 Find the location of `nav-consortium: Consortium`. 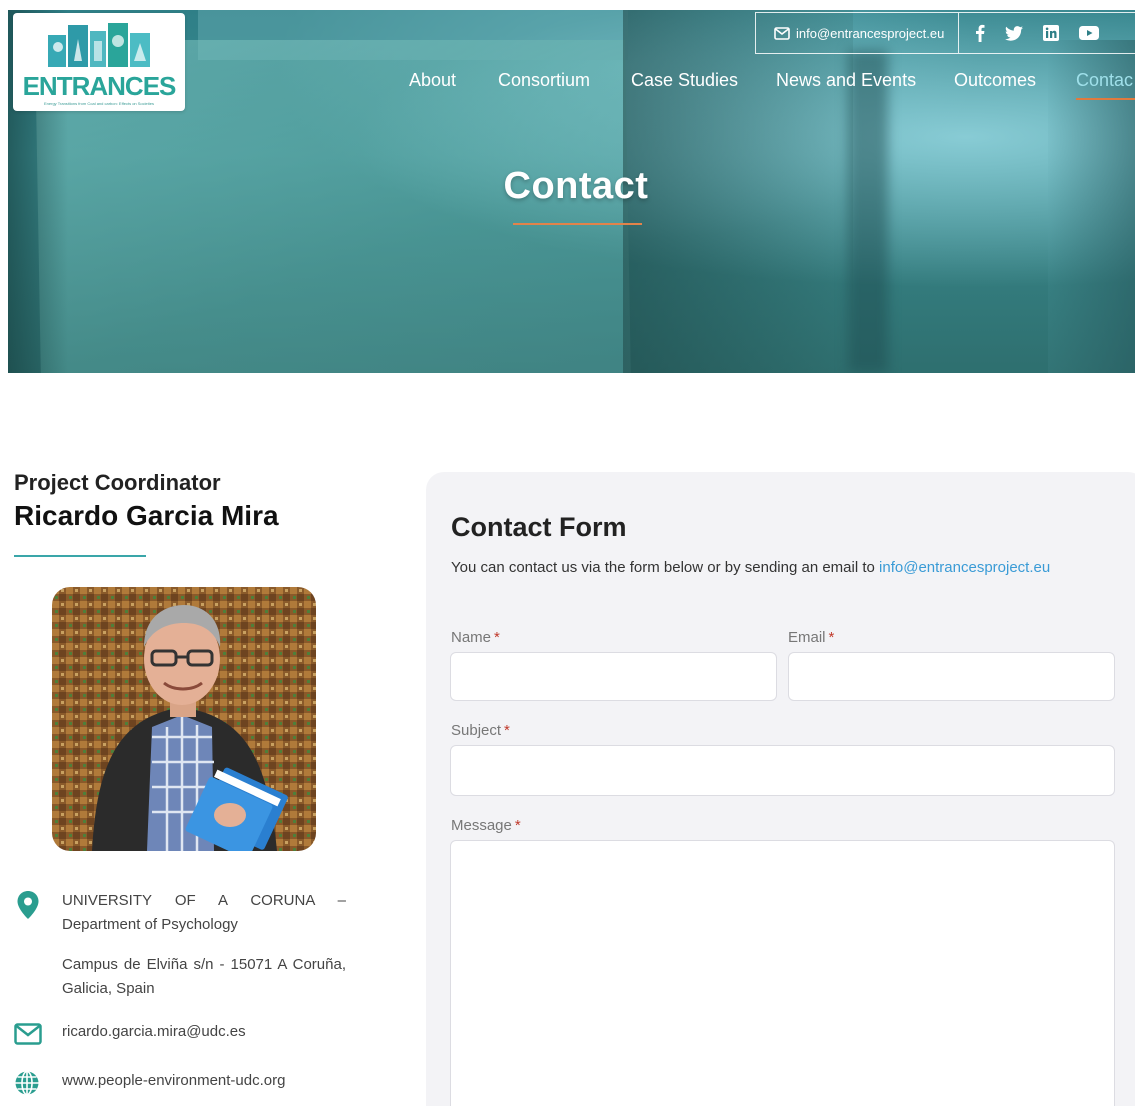

nav-consortium: Consortium is located at coordinates (544, 80).